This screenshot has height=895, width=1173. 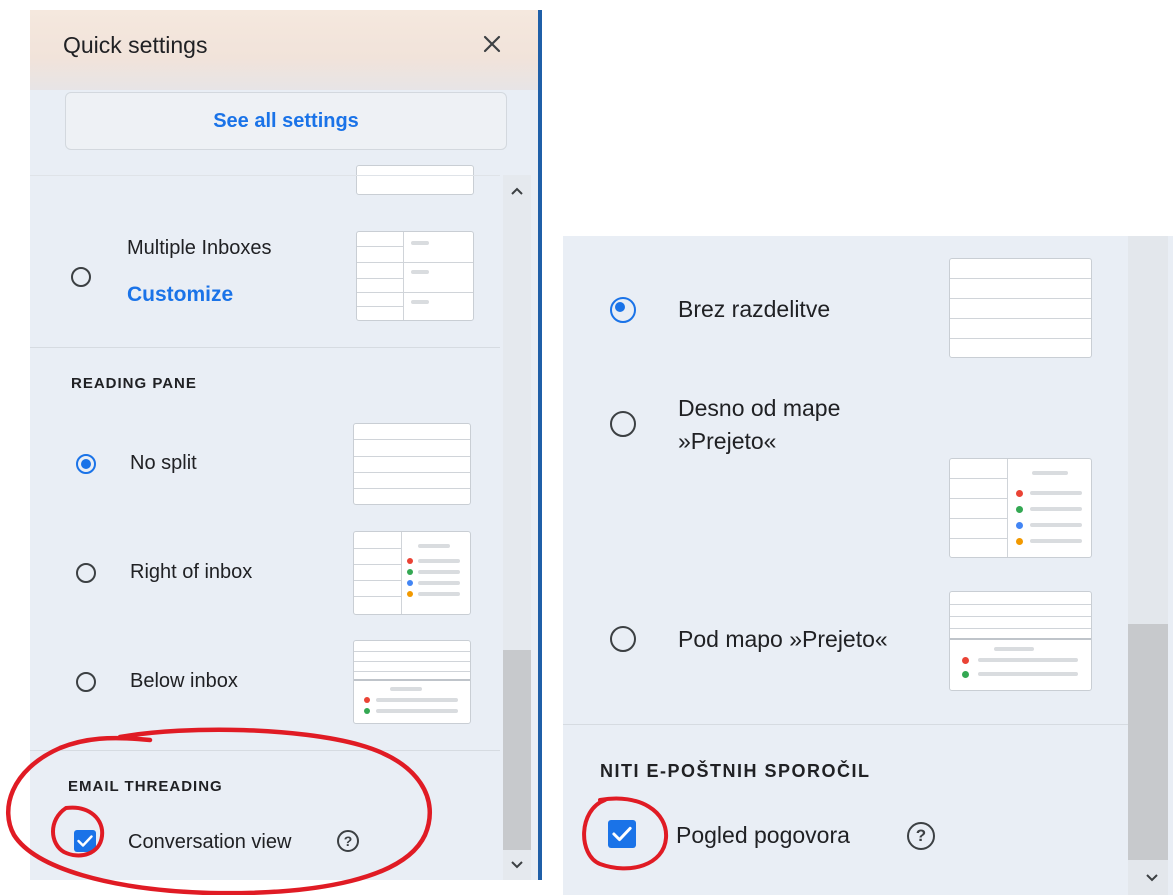 What do you see at coordinates (517, 191) in the screenshot?
I see `scroll-up-arrow-icon` at bounding box center [517, 191].